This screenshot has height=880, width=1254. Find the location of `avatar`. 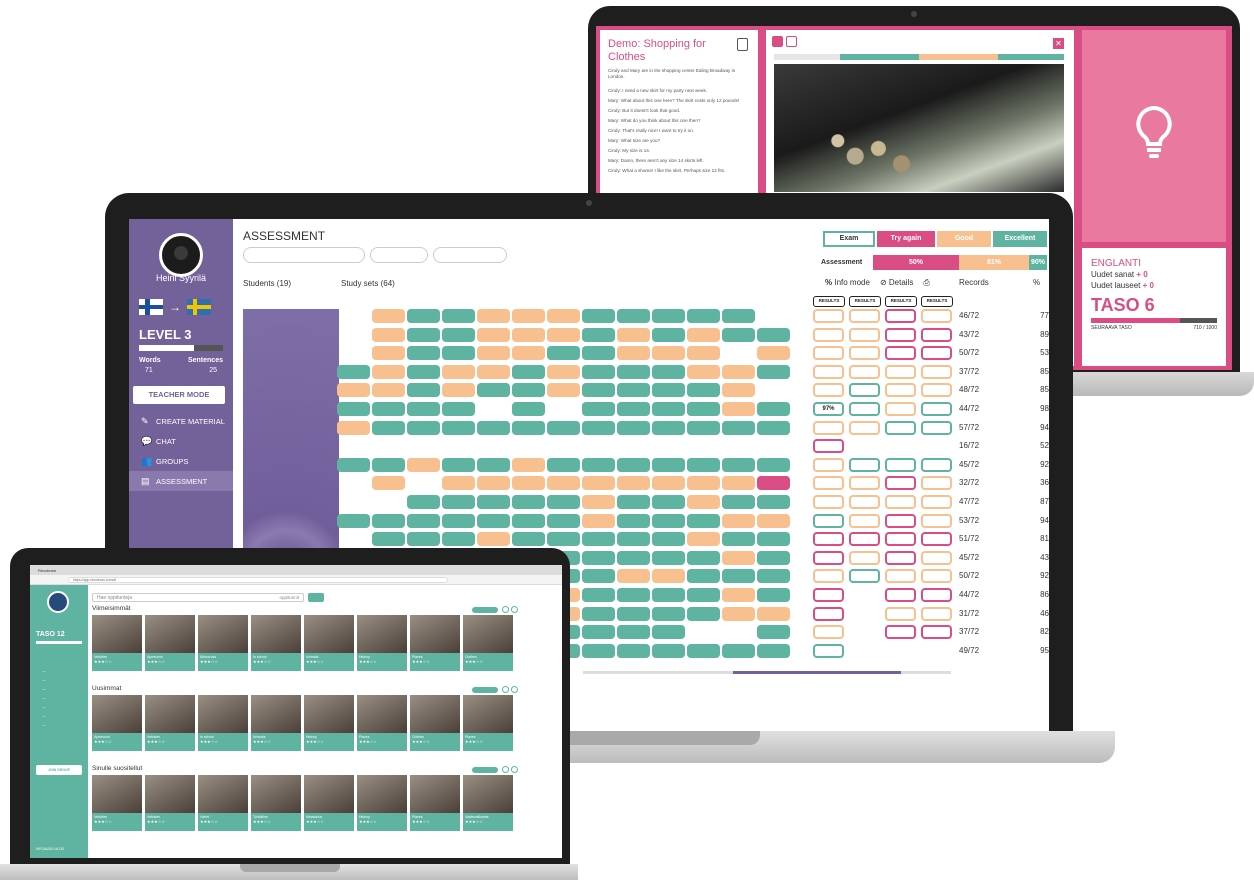

avatar is located at coordinates (58, 602).